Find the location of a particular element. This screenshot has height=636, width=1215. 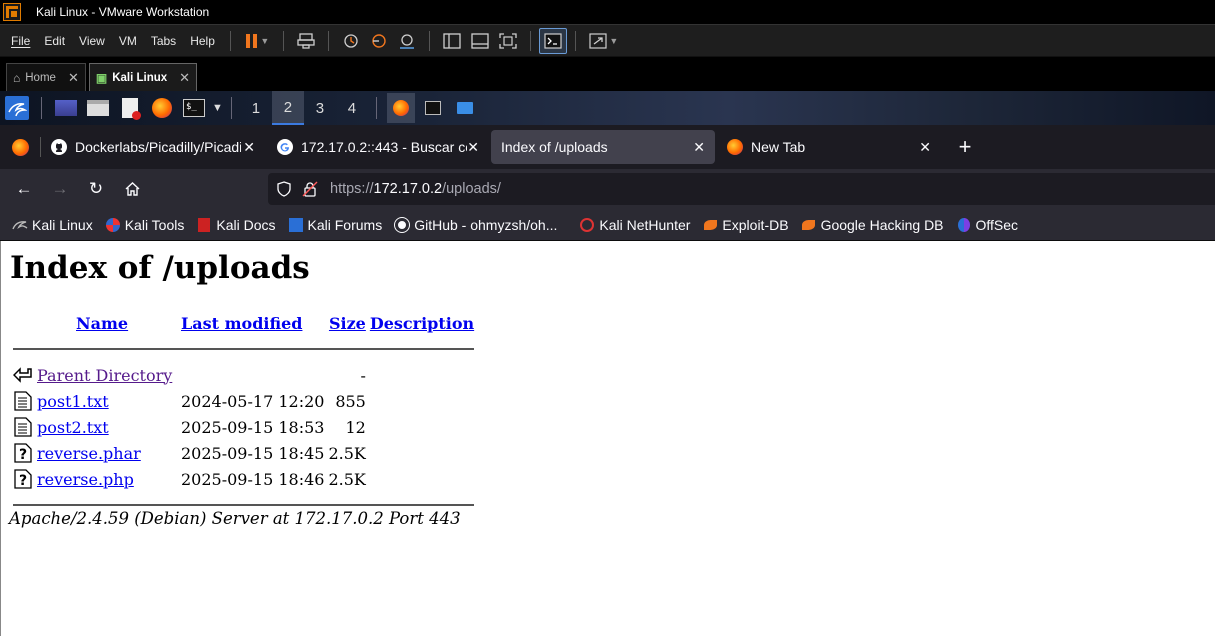

workspace-4: 4 is located at coordinates (352, 108).